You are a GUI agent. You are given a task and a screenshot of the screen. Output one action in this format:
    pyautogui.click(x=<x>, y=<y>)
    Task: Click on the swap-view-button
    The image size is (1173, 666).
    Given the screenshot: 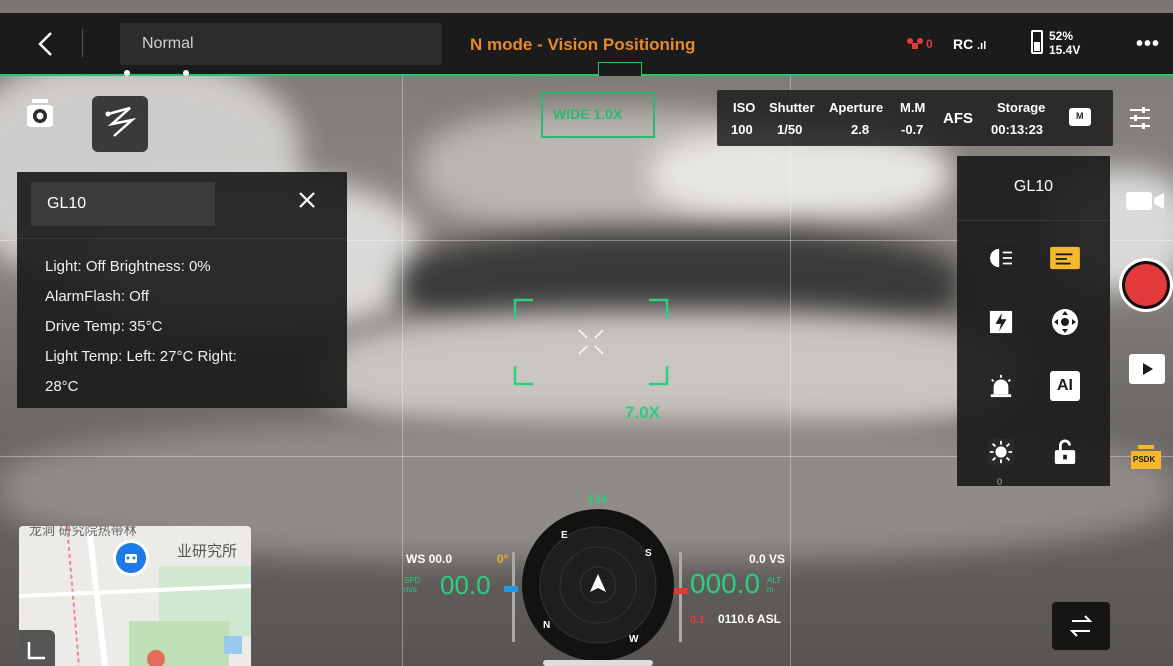 What is the action you would take?
    pyautogui.click(x=1081, y=626)
    